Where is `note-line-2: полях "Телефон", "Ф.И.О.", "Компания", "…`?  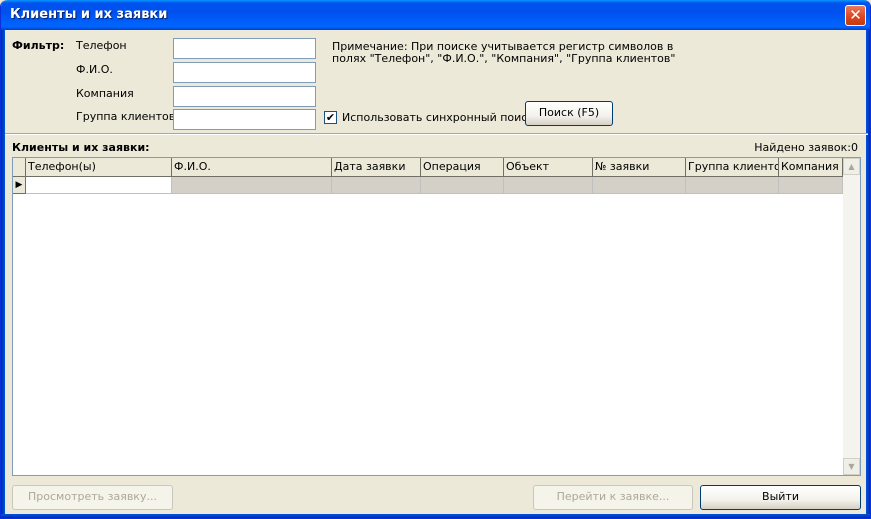 note-line-2: полях "Телефон", "Ф.И.О.", "Компания", "… is located at coordinates (504, 58).